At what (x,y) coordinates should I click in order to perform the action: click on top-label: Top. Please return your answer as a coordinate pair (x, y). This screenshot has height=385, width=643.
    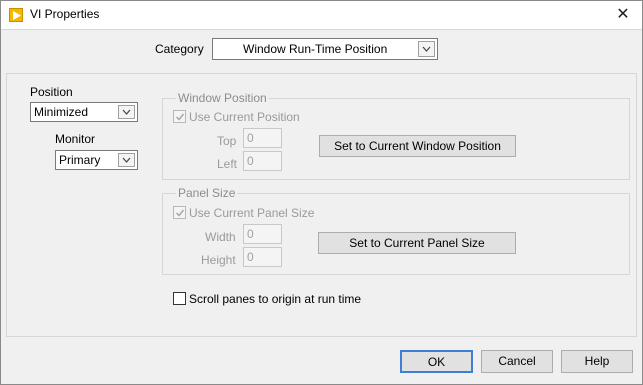
    Looking at the image, I should click on (227, 141).